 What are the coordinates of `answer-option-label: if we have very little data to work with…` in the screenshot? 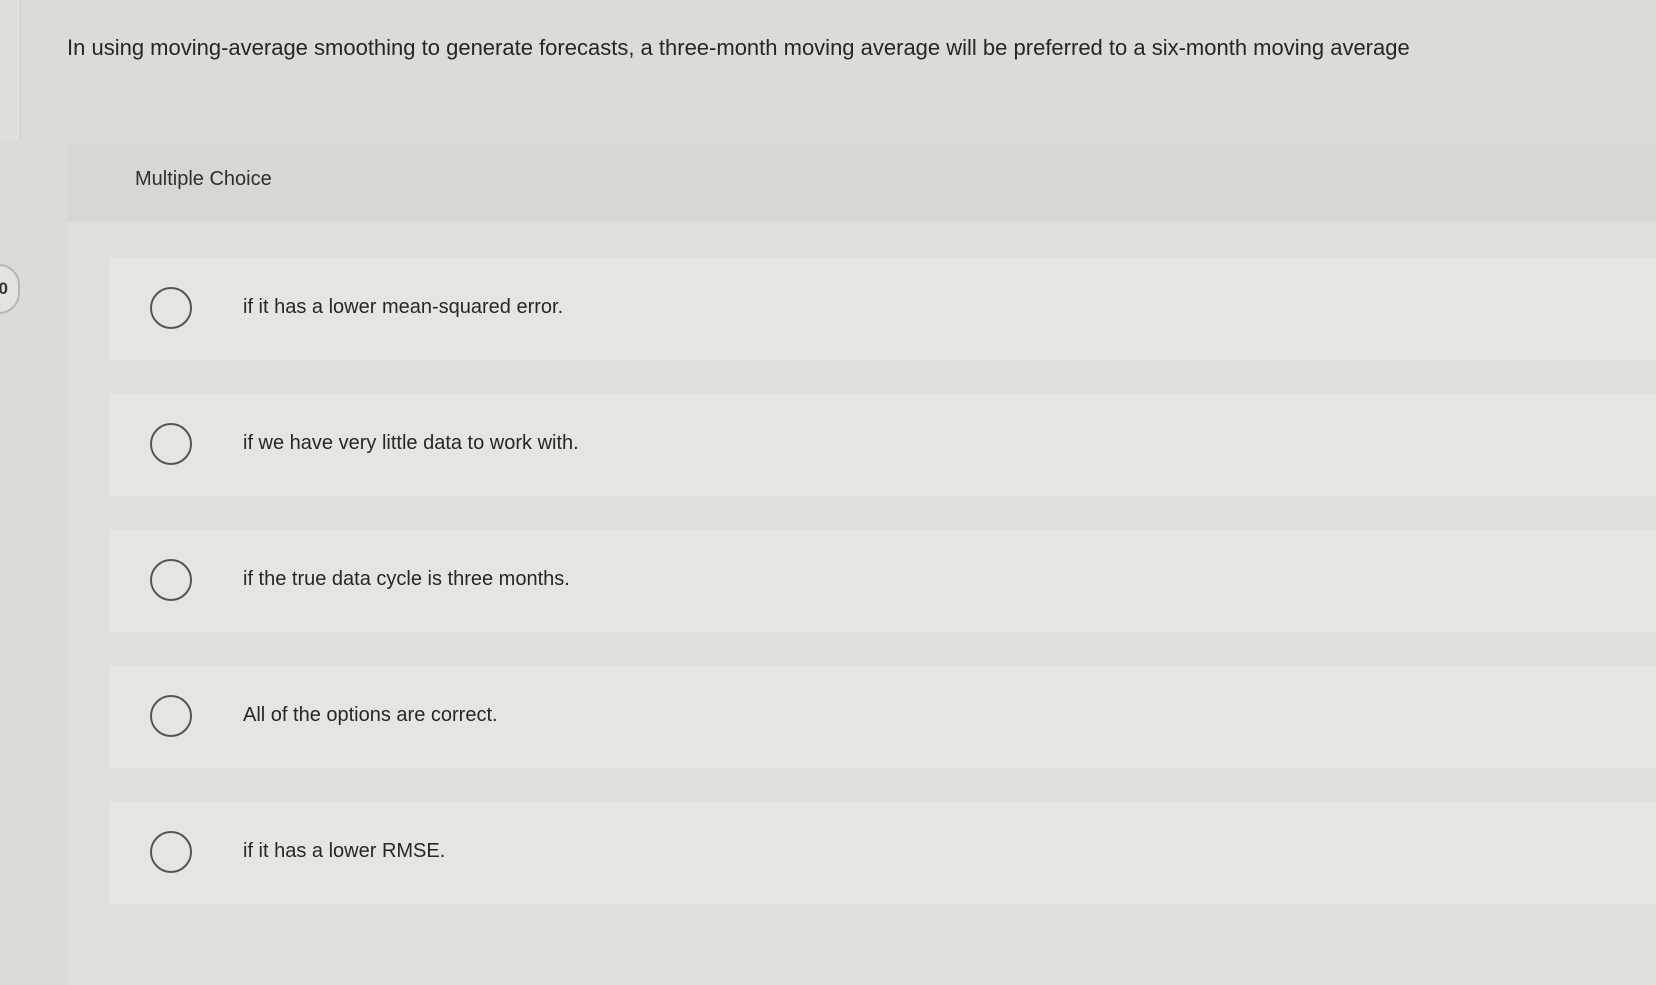 It's located at (411, 443).